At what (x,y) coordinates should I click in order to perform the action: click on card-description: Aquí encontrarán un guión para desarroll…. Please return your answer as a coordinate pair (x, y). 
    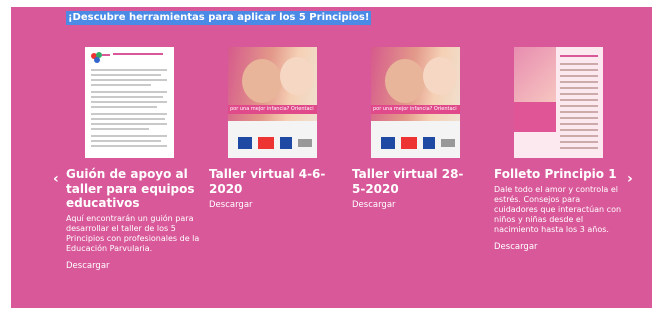
    Looking at the image, I should click on (133, 233).